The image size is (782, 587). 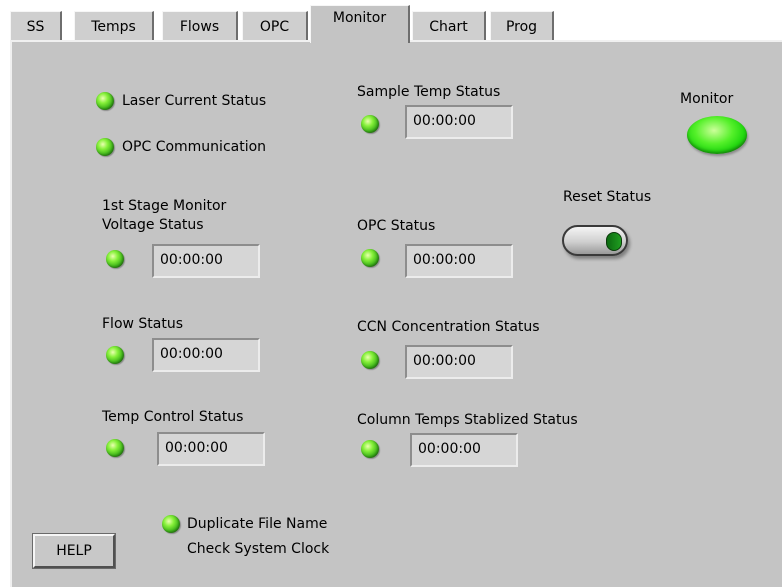 What do you see at coordinates (429, 92) in the screenshot?
I see `sample-temp-label: Sample Temp Status` at bounding box center [429, 92].